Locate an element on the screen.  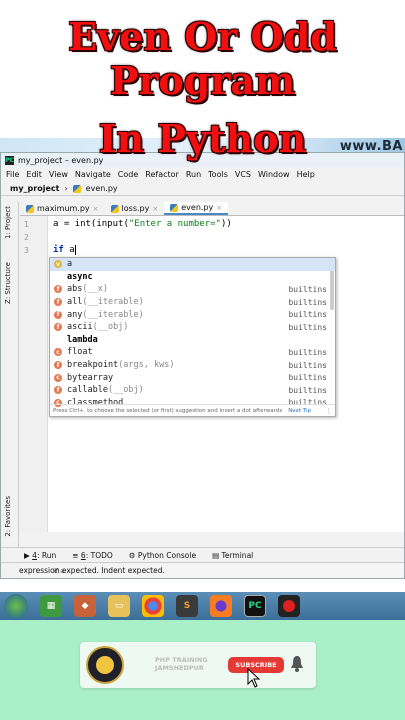
tool-label: TODO is located at coordinates (101, 555).